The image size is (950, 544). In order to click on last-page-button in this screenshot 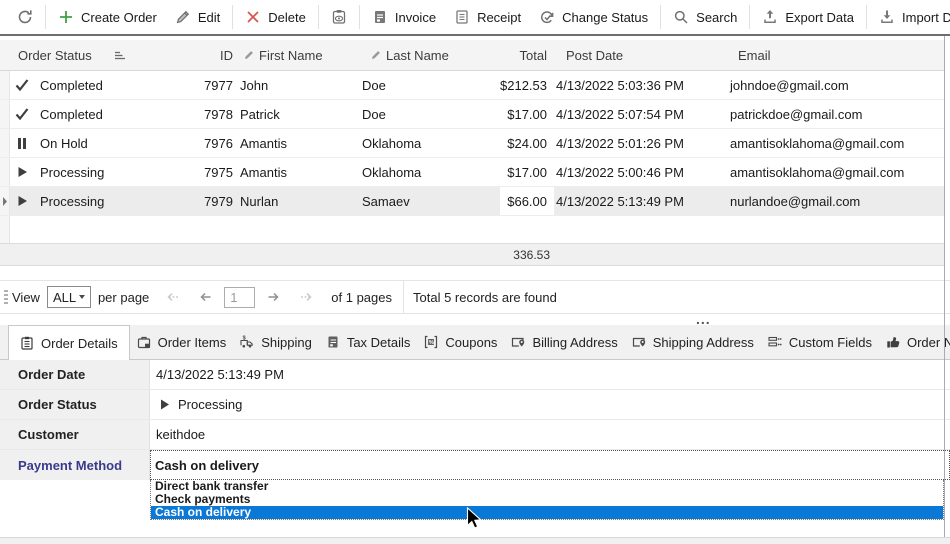, I will do `click(306, 297)`.